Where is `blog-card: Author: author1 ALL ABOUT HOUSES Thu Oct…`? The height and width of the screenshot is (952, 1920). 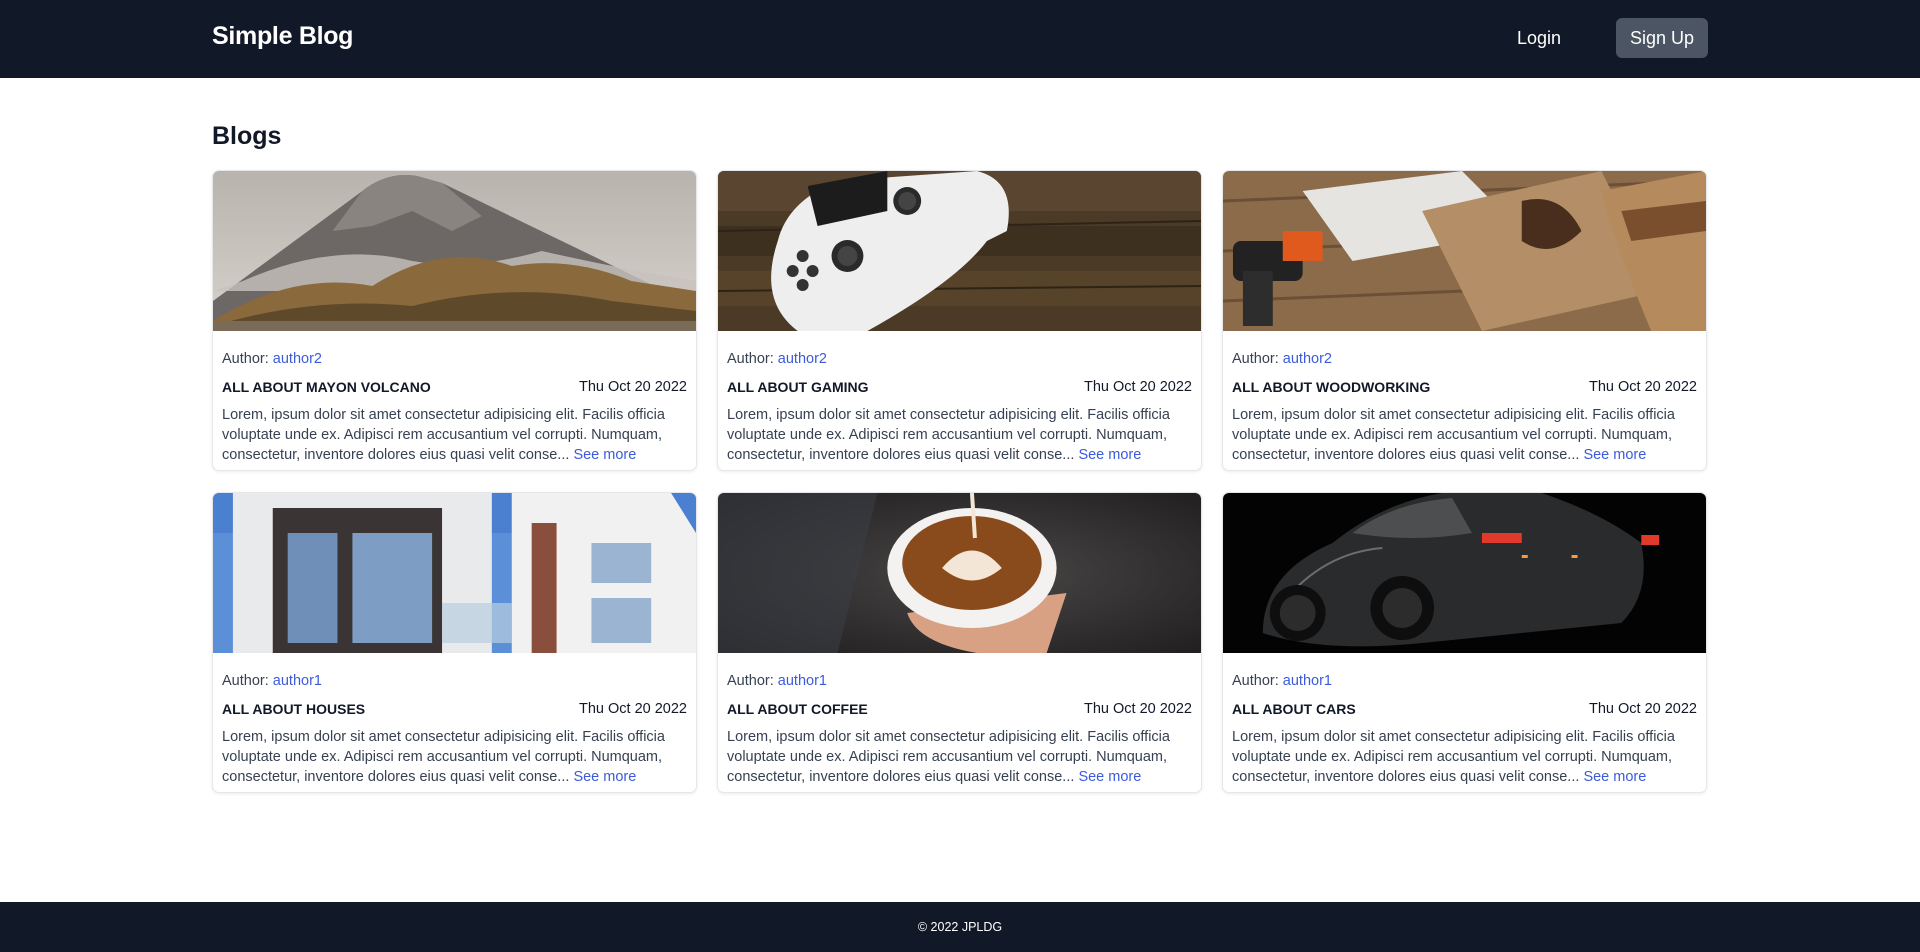
blog-card: Author: author1 ALL ABOUT HOUSES Thu Oct… is located at coordinates (454, 642).